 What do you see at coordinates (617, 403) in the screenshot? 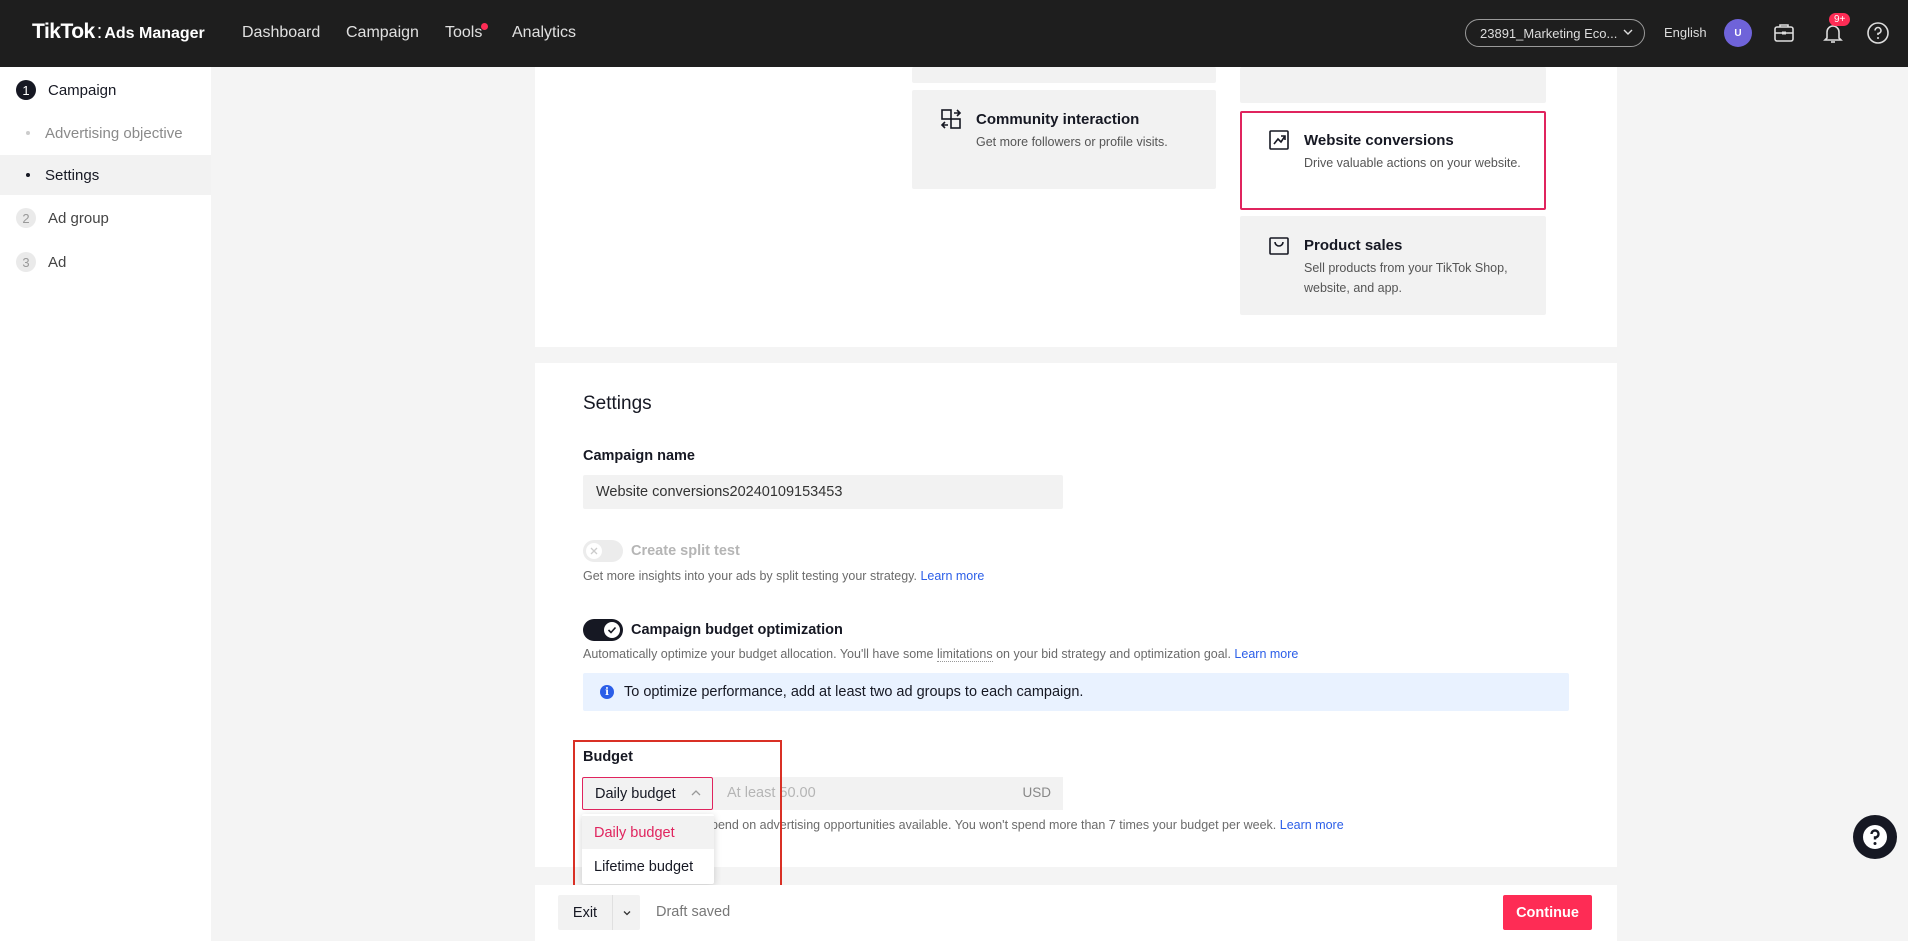
I see `settings-section-title: Settings` at bounding box center [617, 403].